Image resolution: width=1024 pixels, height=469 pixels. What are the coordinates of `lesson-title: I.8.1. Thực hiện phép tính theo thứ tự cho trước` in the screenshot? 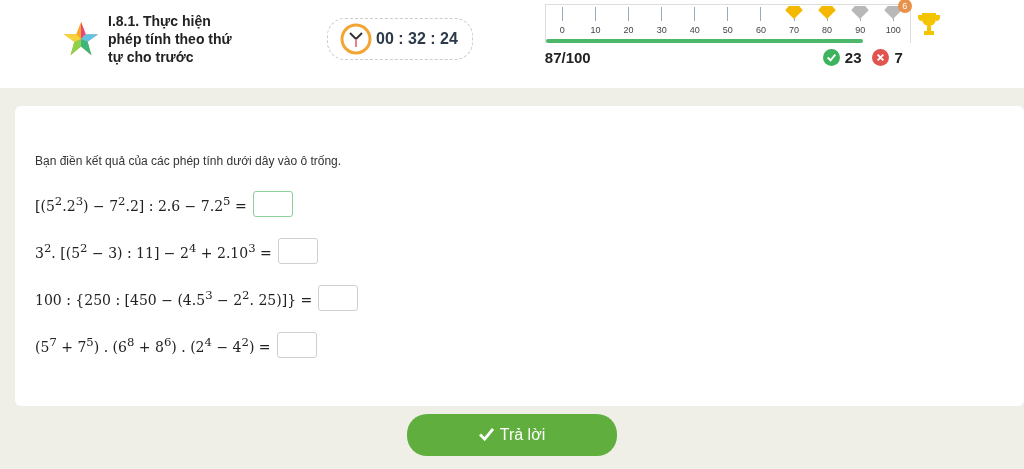 It's located at (170, 39).